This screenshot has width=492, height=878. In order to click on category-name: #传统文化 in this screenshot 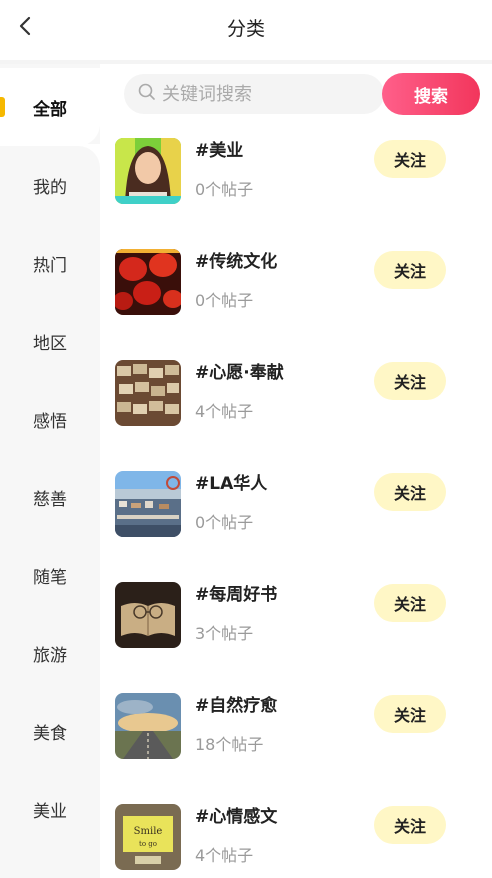, I will do `click(236, 262)`.